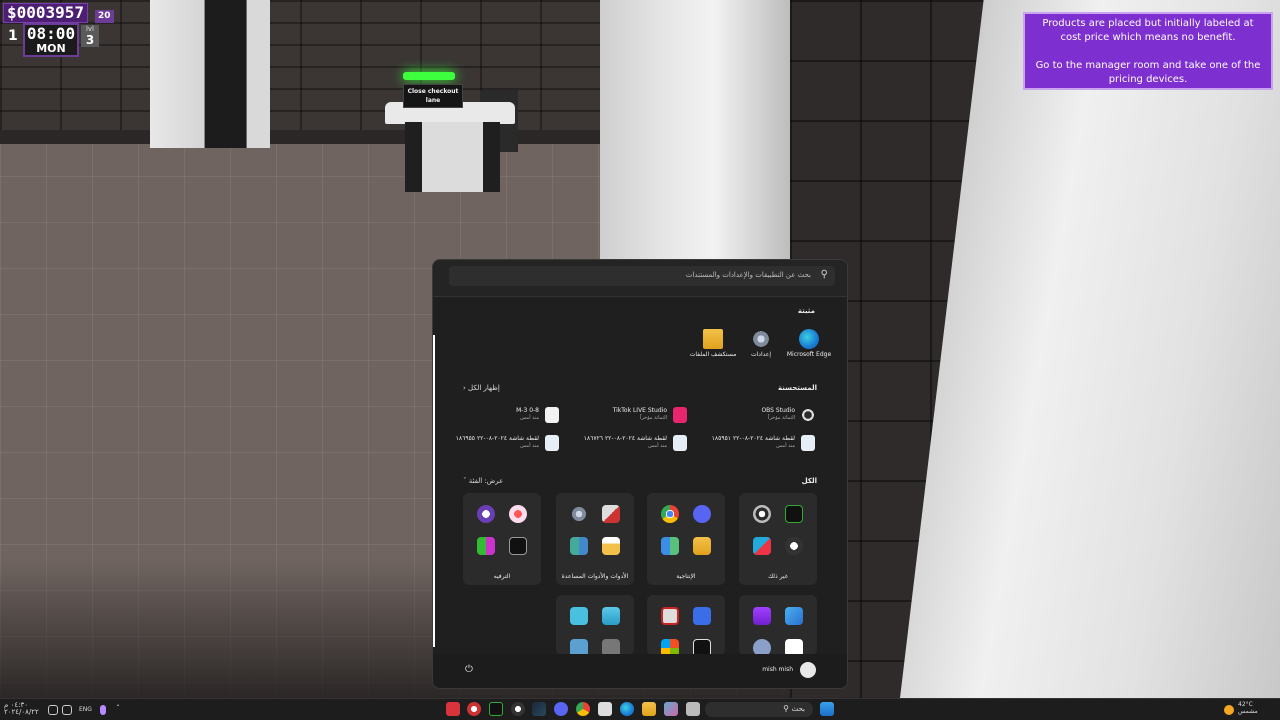 This screenshot has width=1280, height=720. Describe the element at coordinates (595, 576) in the screenshot. I see `category-label: الأدوات والأدوات المساعدة` at that location.